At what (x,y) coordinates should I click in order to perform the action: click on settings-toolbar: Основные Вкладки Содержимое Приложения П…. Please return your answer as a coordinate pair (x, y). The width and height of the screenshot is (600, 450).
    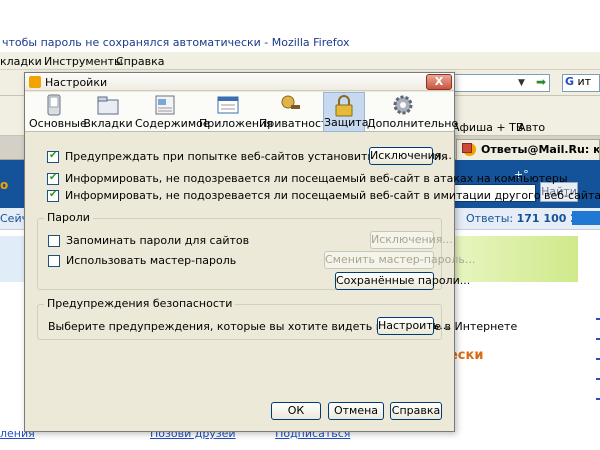
    Looking at the image, I should click on (242, 112).